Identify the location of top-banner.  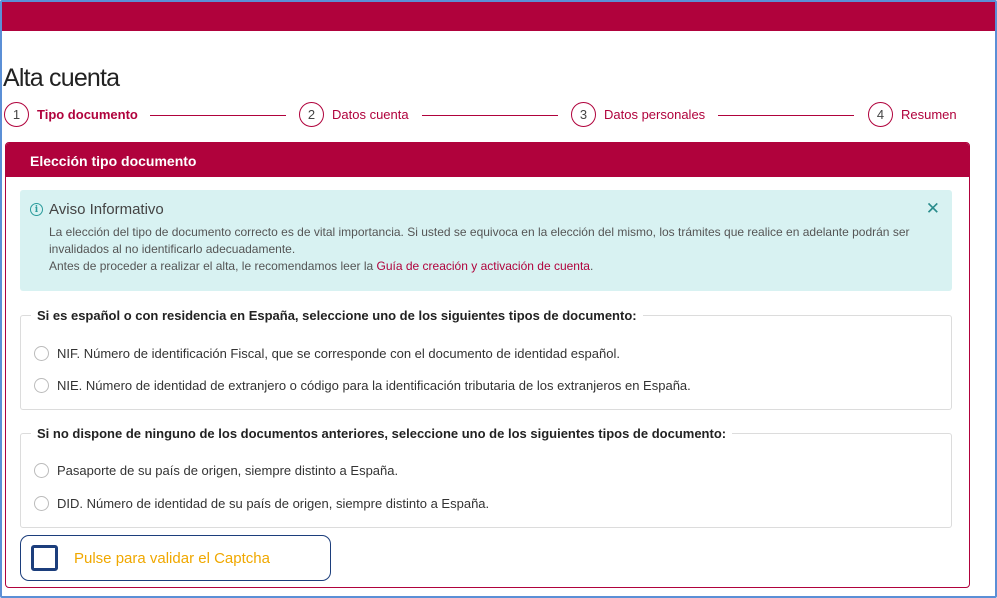
(498, 16).